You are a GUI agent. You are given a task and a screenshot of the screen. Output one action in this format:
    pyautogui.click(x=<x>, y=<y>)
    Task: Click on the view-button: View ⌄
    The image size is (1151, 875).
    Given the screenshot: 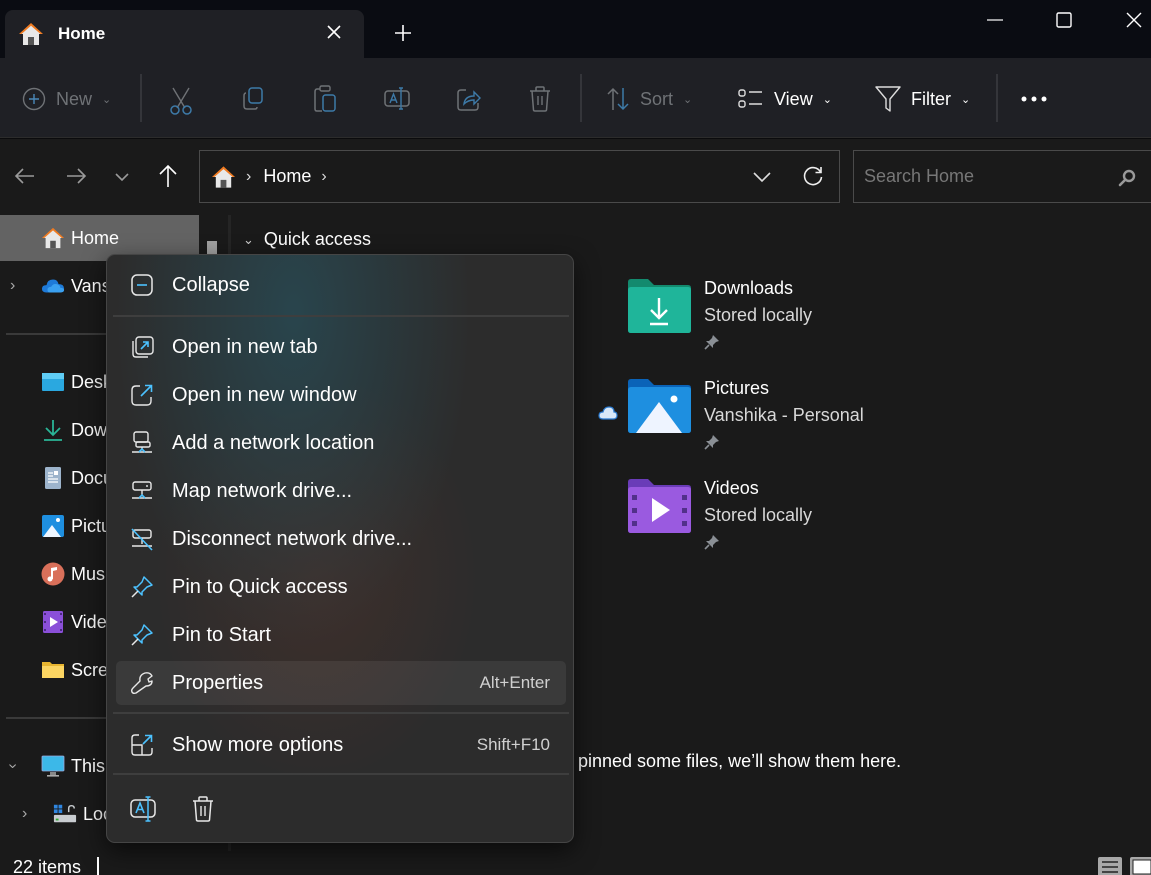 What is the action you would take?
    pyautogui.click(x=785, y=99)
    